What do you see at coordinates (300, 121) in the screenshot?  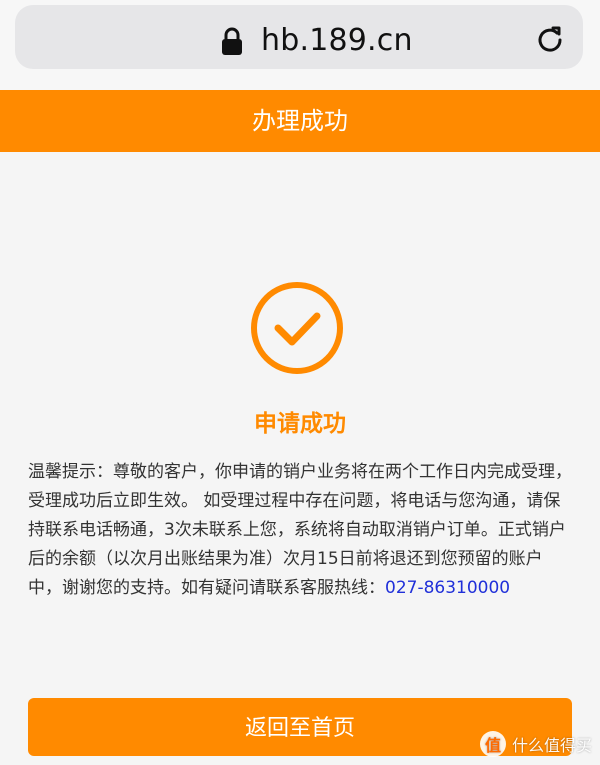 I see `page-title: 办理成功` at bounding box center [300, 121].